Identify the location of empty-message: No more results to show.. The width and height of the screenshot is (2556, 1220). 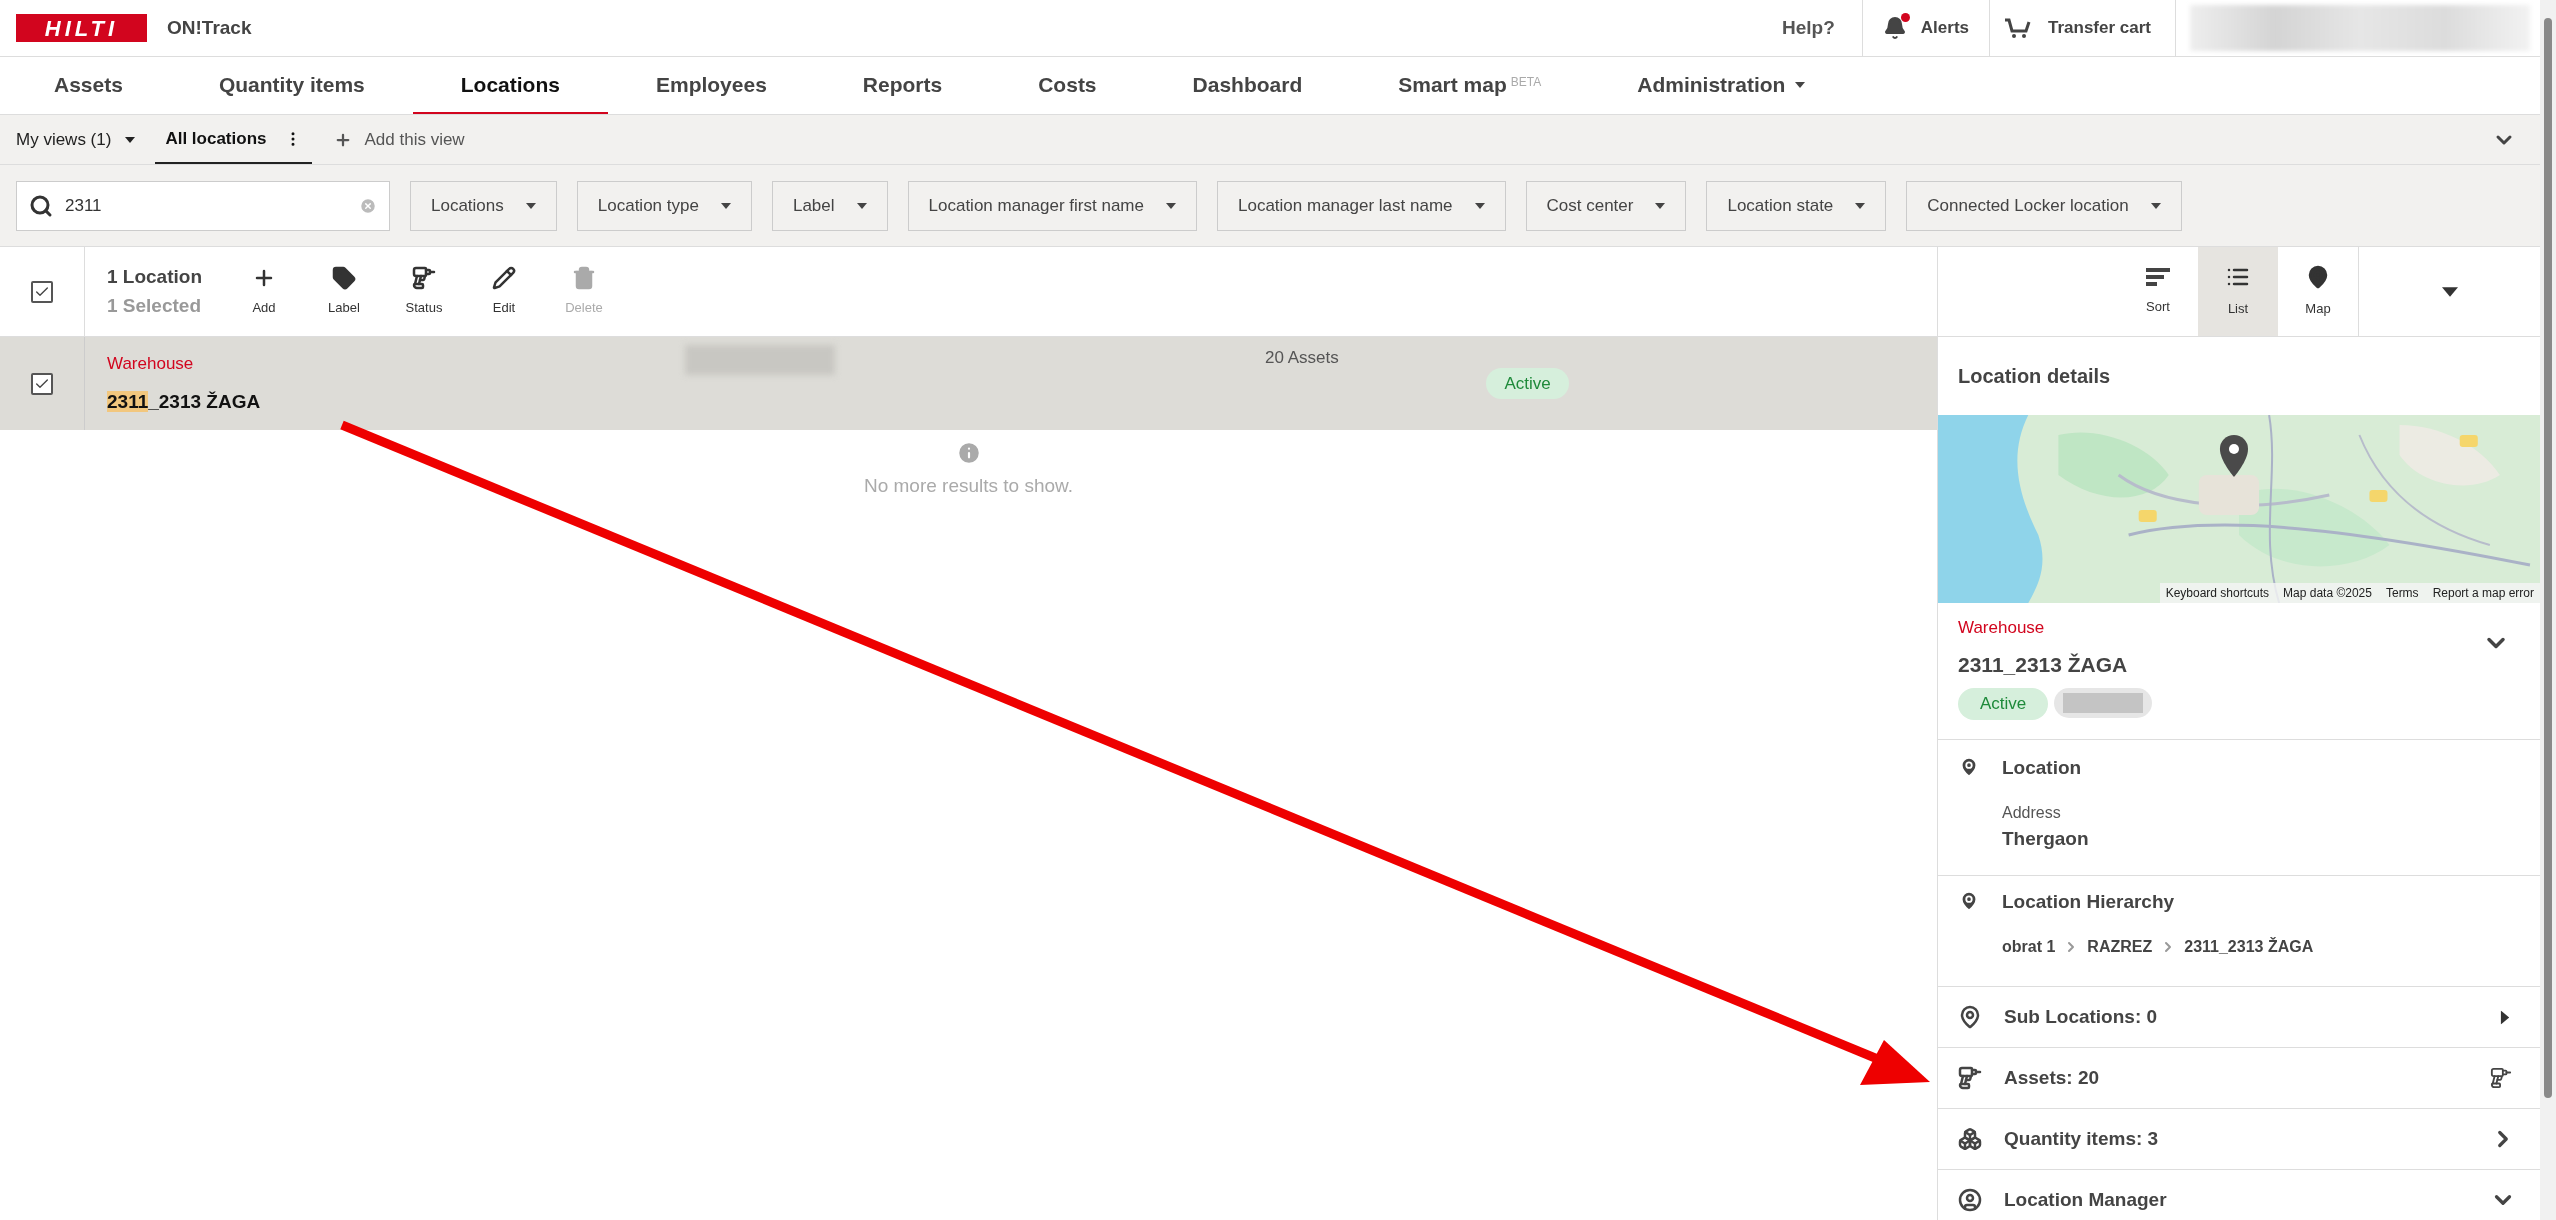
(968, 486).